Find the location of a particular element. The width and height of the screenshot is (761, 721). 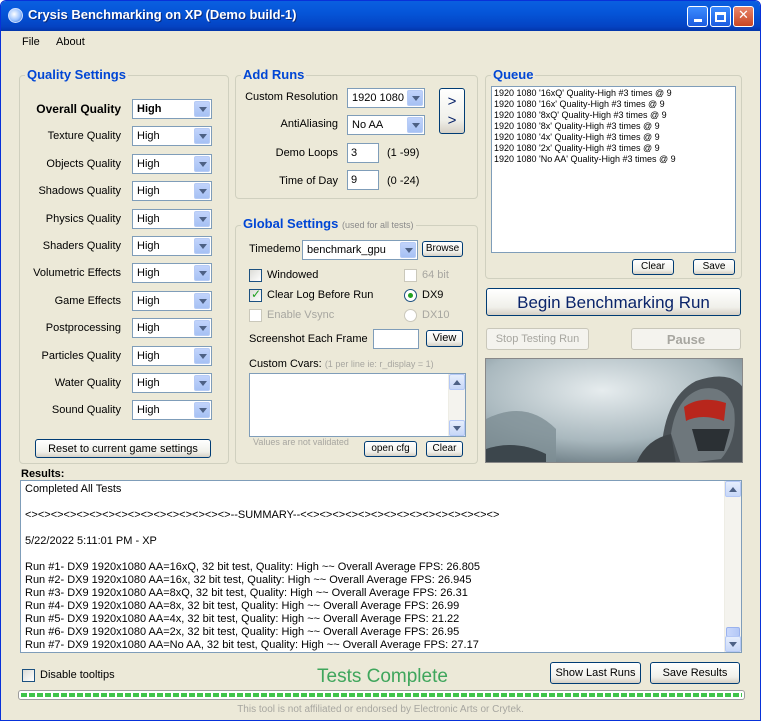

antialiasing-select: No AA is located at coordinates (386, 125).